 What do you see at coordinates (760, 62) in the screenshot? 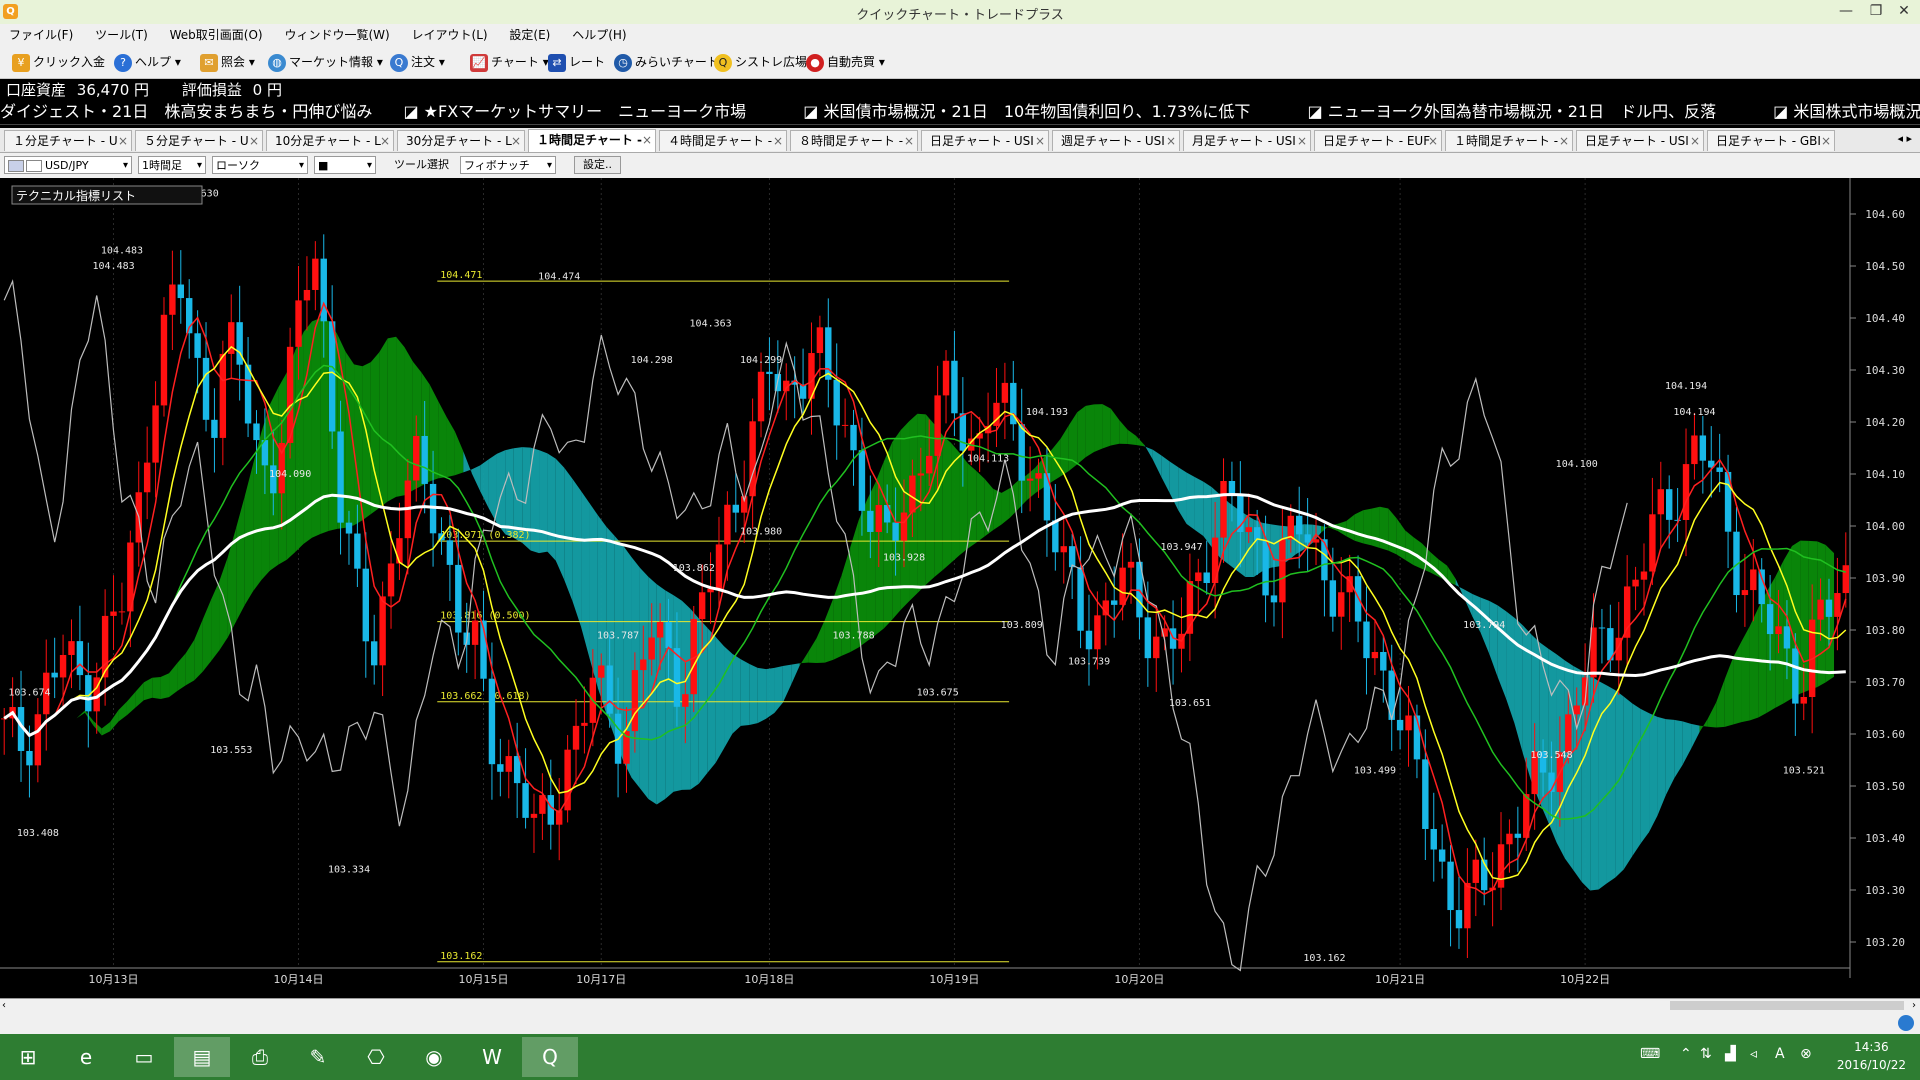
I see `systre-button: Q シストレ広場` at bounding box center [760, 62].